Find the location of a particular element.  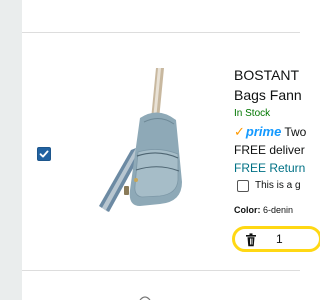

product-title-line-1: BOSTANT is located at coordinates (266, 75).